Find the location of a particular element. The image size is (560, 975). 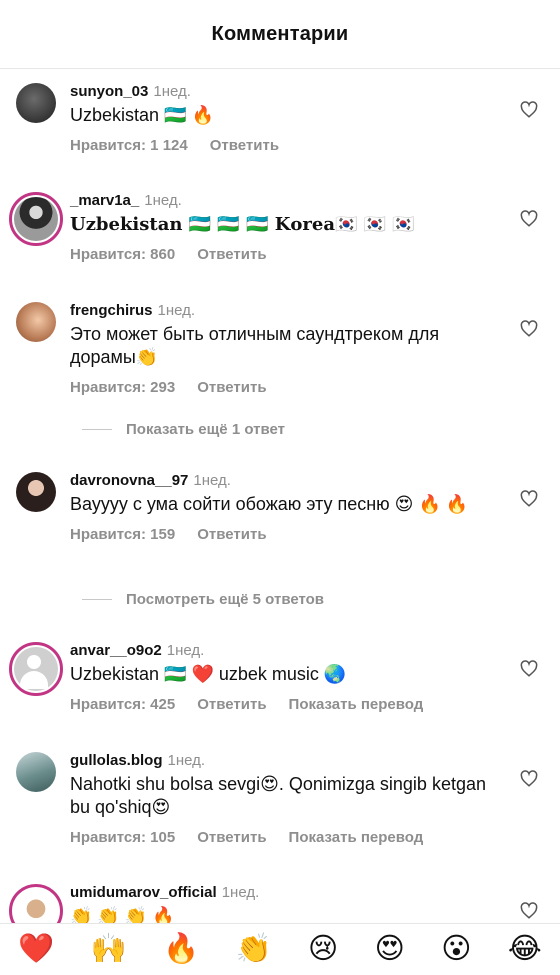

comment-item: umidumarov_official 1нед. 👏 👏 👏 🔥 is located at coordinates (280, 897).